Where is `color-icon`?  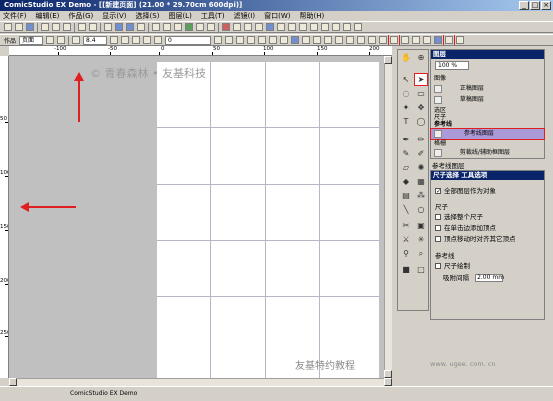
color-icon is located at coordinates (336, 27).